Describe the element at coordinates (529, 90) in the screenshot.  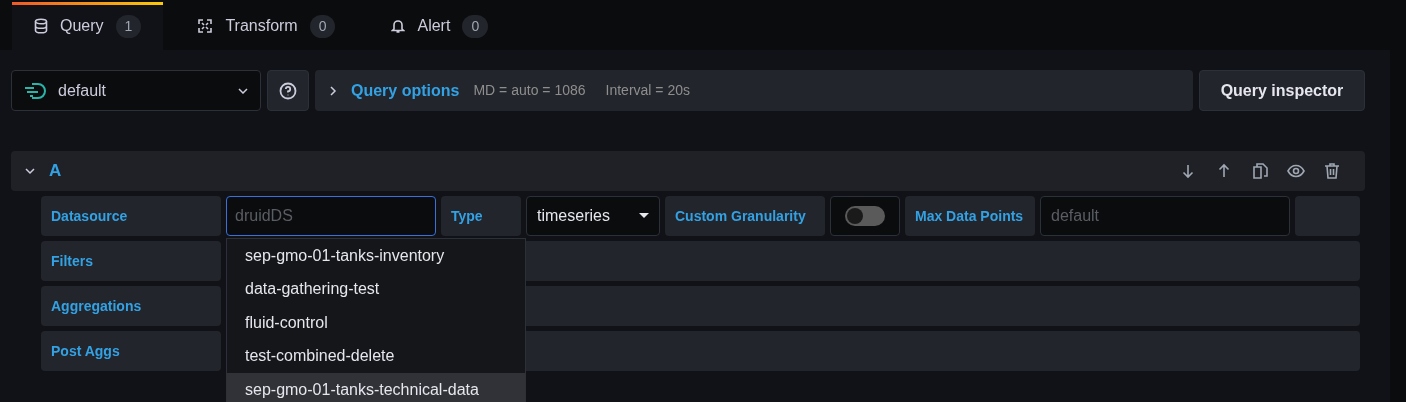
I see `max-data-points-info: MD = auto = 1086` at that location.